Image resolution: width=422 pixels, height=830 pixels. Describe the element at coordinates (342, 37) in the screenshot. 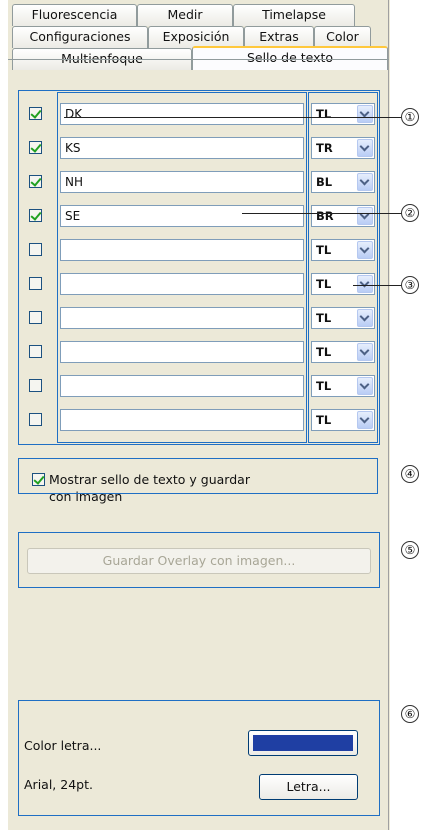

I see `tab-color: Color` at that location.